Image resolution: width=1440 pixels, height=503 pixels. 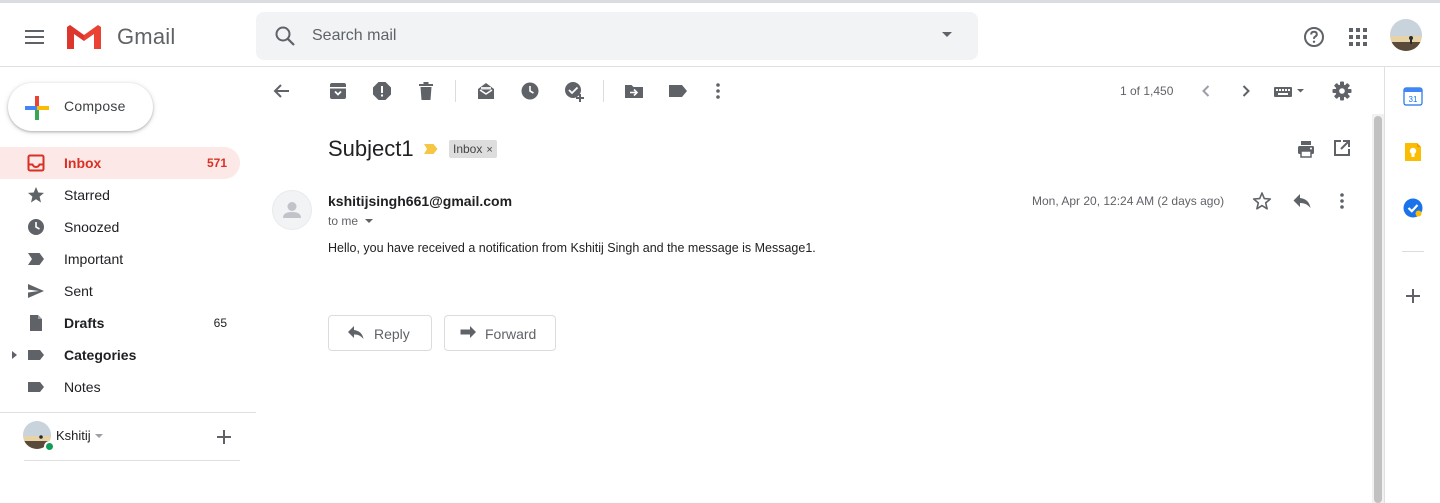 What do you see at coordinates (612, 36) in the screenshot?
I see `search-input` at bounding box center [612, 36].